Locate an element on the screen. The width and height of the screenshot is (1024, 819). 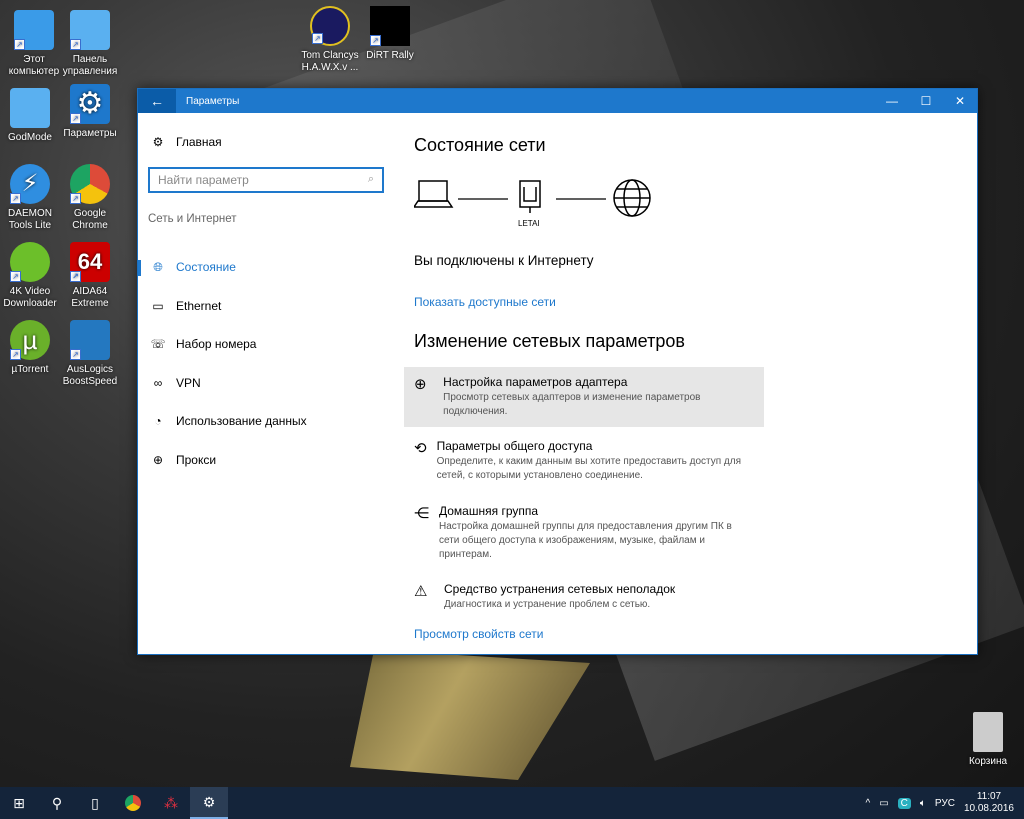
app-tray-icon: C is located at coordinates (904, 803).